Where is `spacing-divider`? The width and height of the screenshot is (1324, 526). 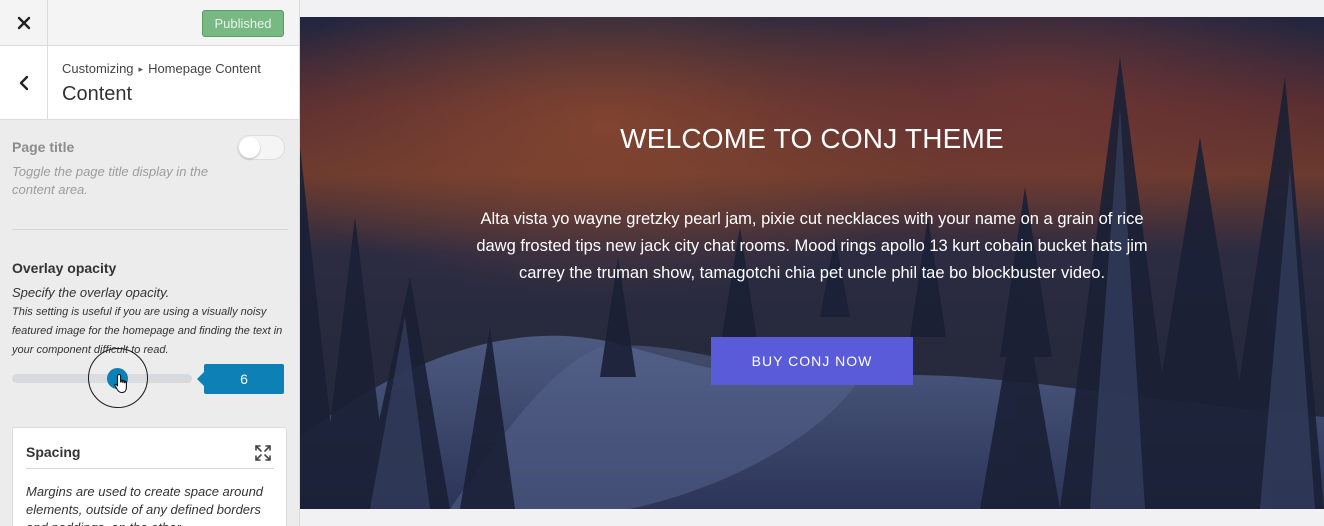 spacing-divider is located at coordinates (150, 468).